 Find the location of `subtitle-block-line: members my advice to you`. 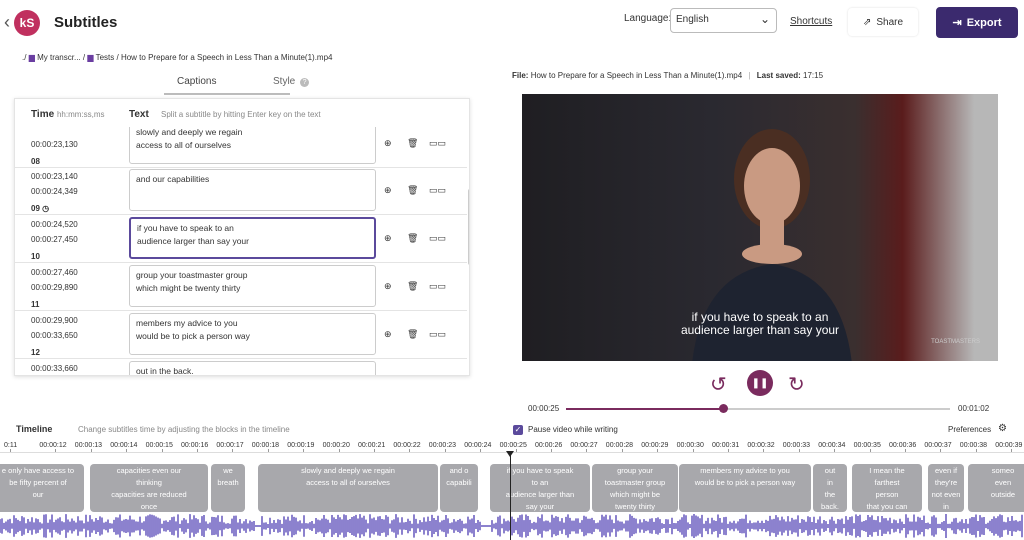

subtitle-block-line: members my advice to you is located at coordinates (745, 470).